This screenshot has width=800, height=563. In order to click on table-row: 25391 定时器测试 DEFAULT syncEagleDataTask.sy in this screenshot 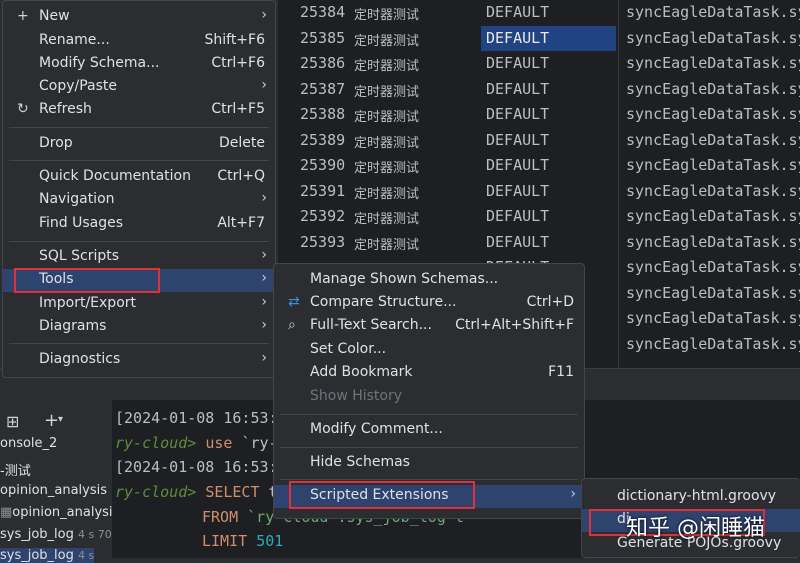, I will do `click(539, 191)`.